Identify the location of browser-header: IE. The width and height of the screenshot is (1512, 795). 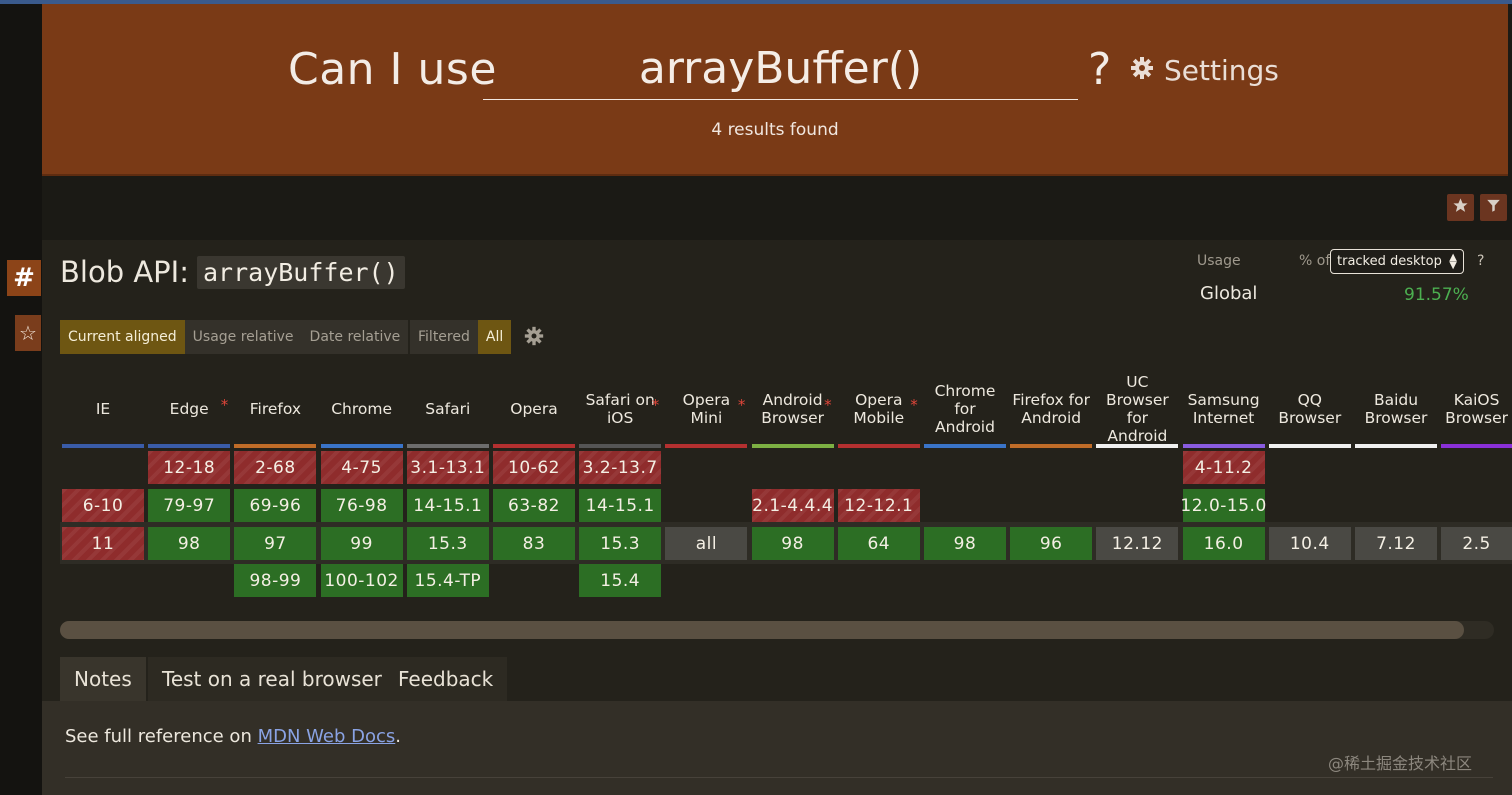
(103, 409).